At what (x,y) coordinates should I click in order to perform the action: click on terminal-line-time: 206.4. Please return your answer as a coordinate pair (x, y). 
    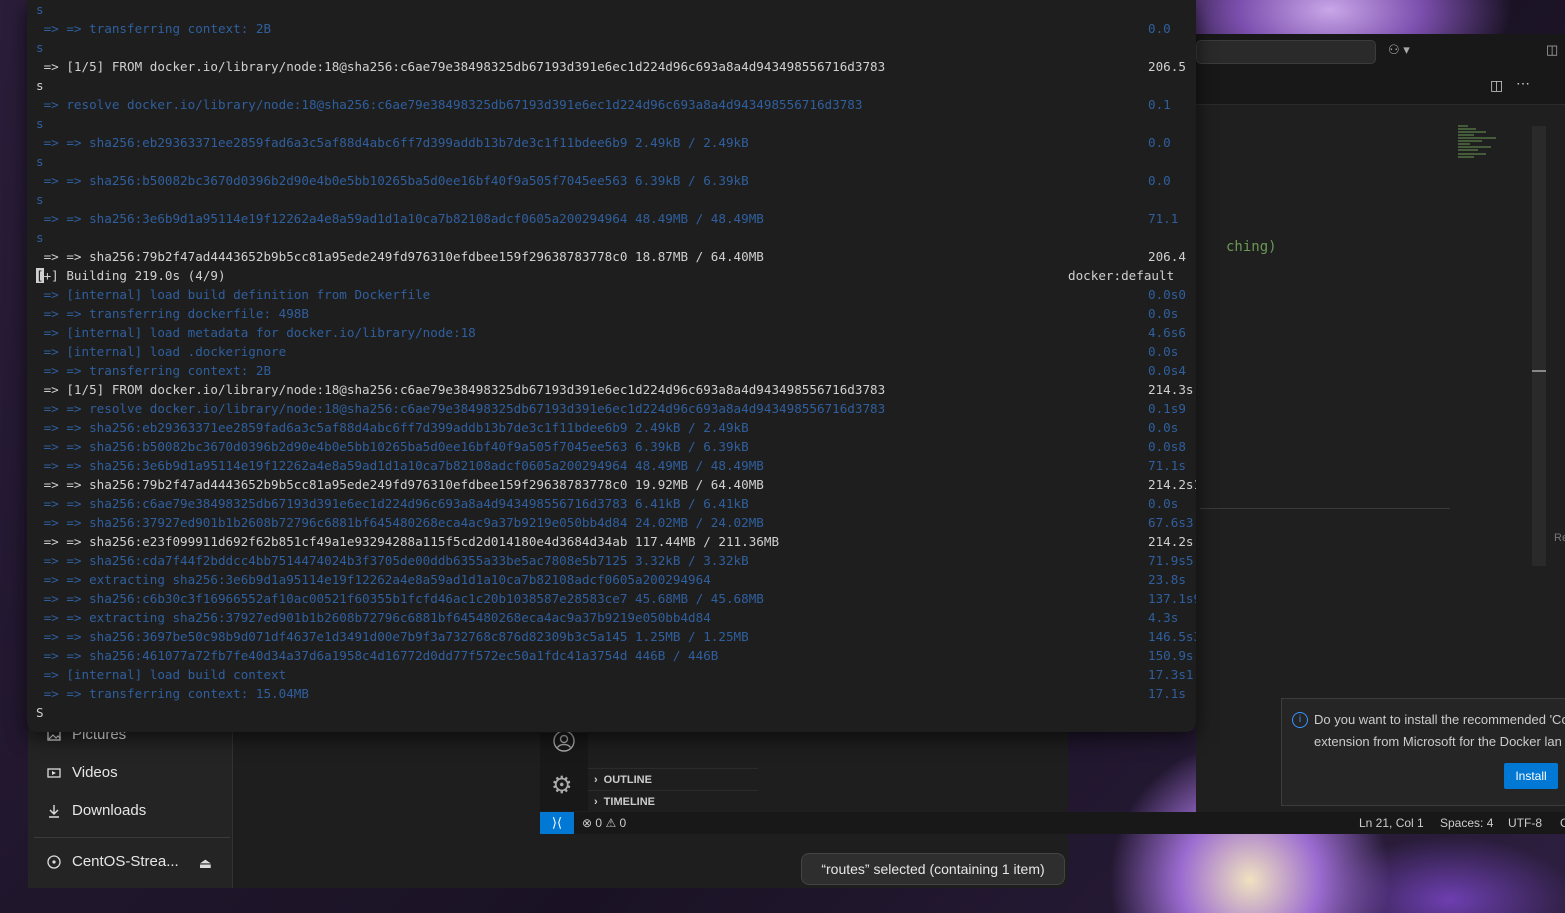
    Looking at the image, I should click on (1167, 256).